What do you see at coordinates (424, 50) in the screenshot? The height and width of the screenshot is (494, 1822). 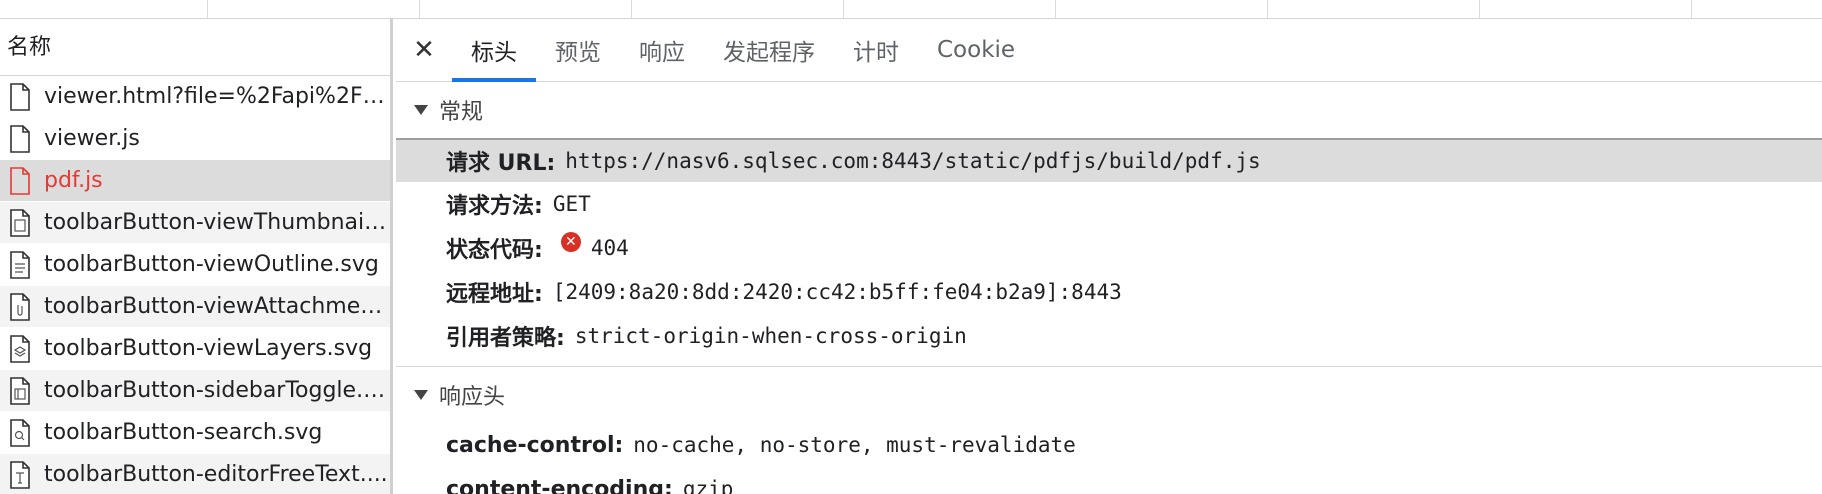 I see `close-icon: ✕` at bounding box center [424, 50].